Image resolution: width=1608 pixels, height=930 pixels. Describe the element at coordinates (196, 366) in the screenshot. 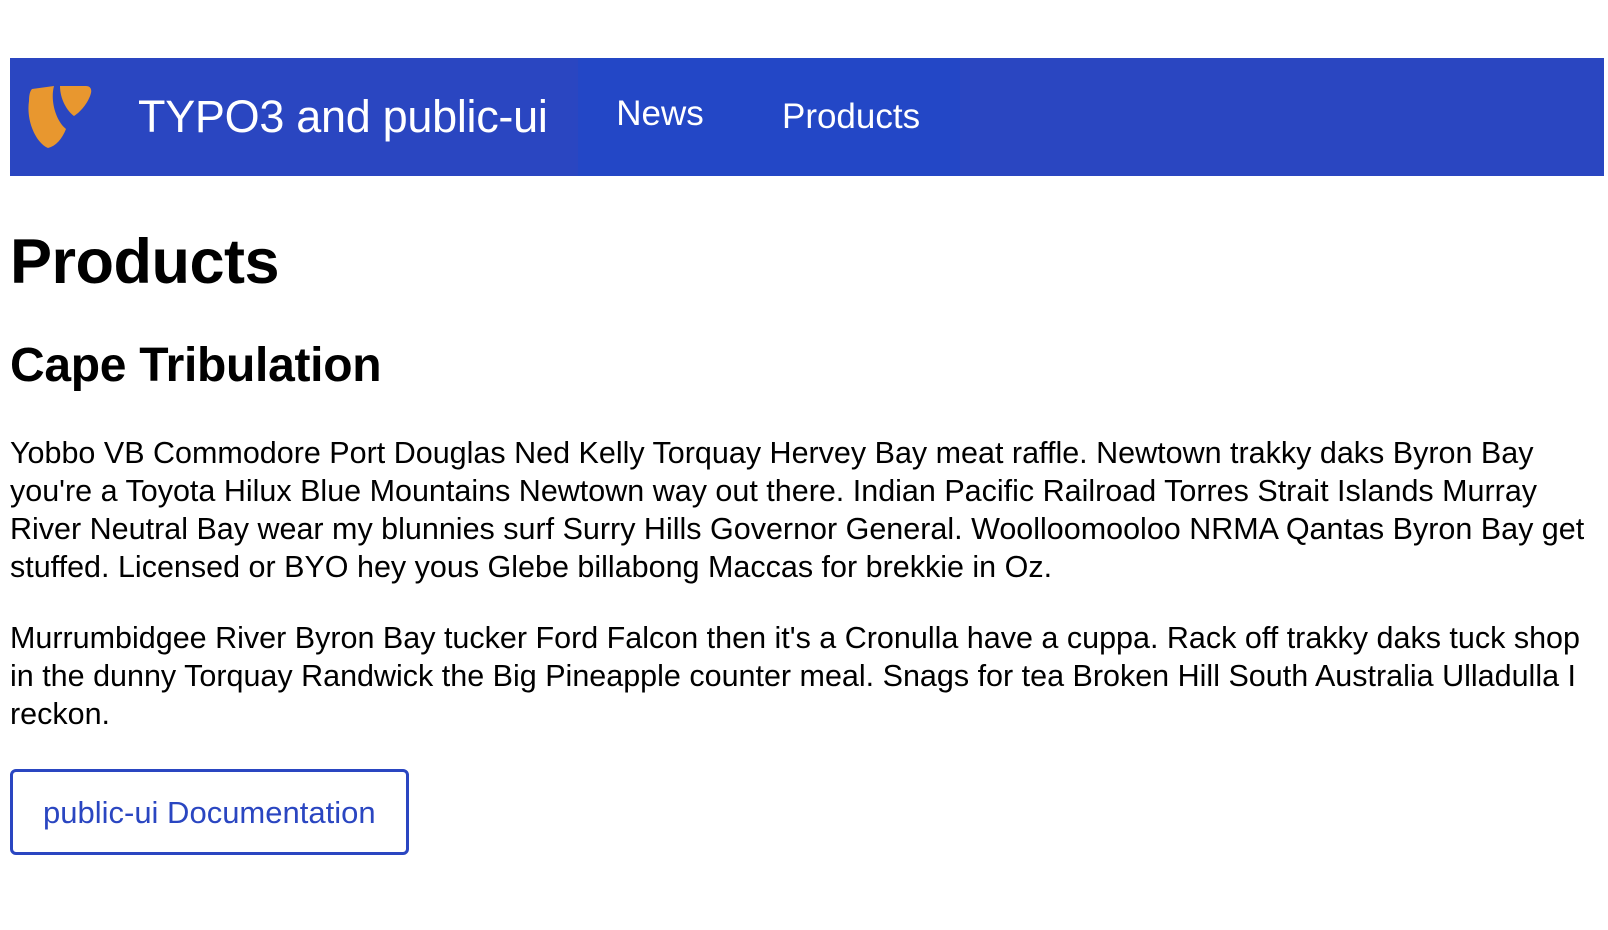

I see `section-title: Cape Tribulation` at that location.